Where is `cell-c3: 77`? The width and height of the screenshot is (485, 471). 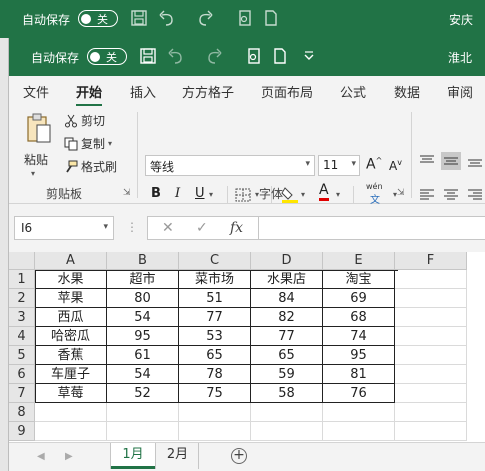
cell-c3: 77 is located at coordinates (215, 317).